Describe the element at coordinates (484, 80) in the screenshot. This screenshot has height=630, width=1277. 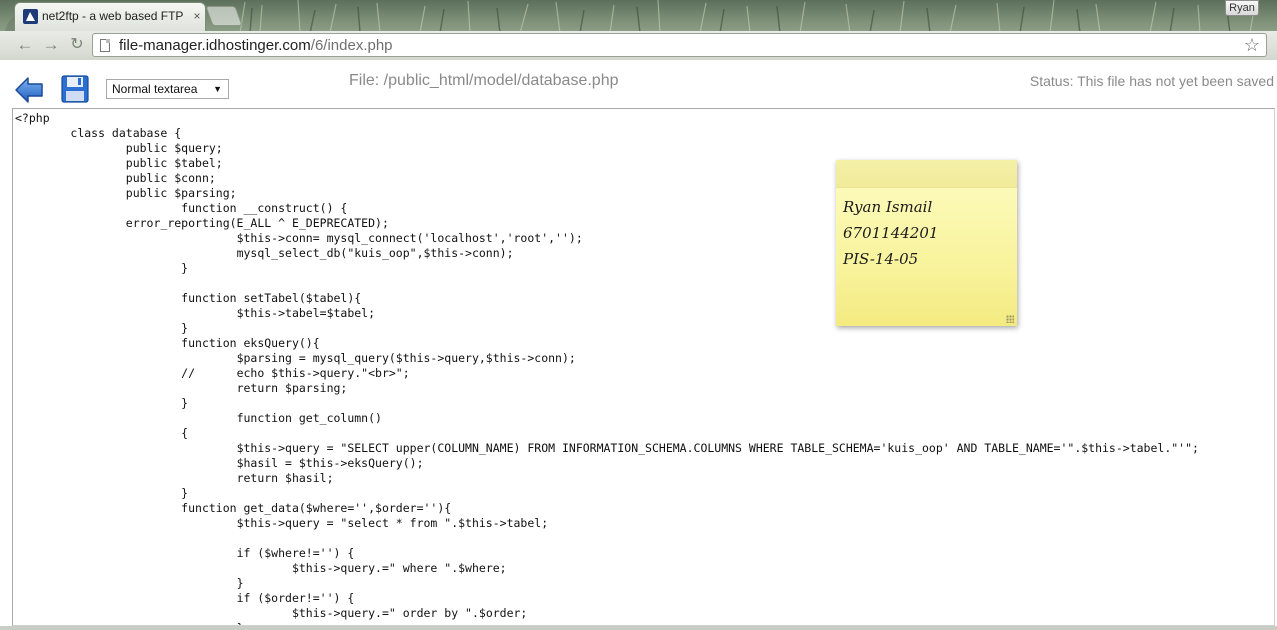
I see `file-path-label: File: /public_html/model/database.php` at that location.